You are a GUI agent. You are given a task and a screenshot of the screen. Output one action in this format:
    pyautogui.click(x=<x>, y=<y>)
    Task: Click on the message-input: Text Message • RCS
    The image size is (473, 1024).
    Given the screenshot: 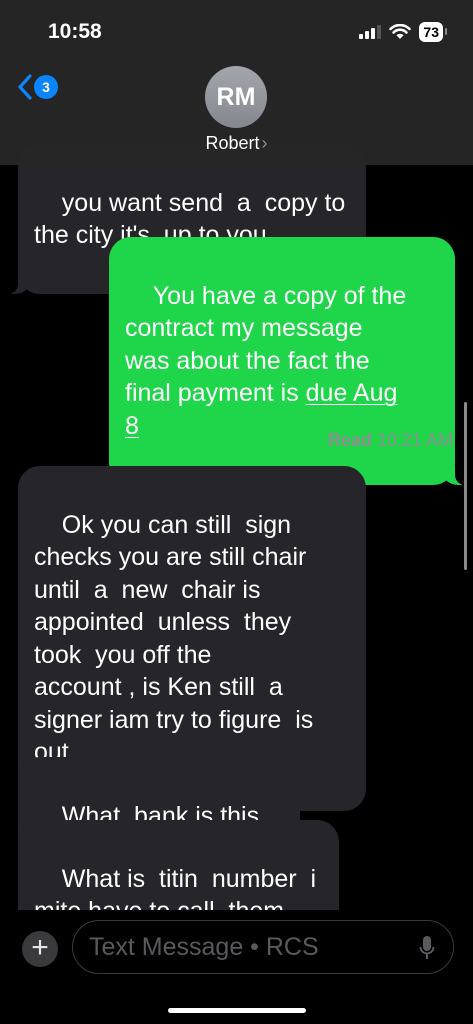 What is the action you would take?
    pyautogui.click(x=263, y=947)
    